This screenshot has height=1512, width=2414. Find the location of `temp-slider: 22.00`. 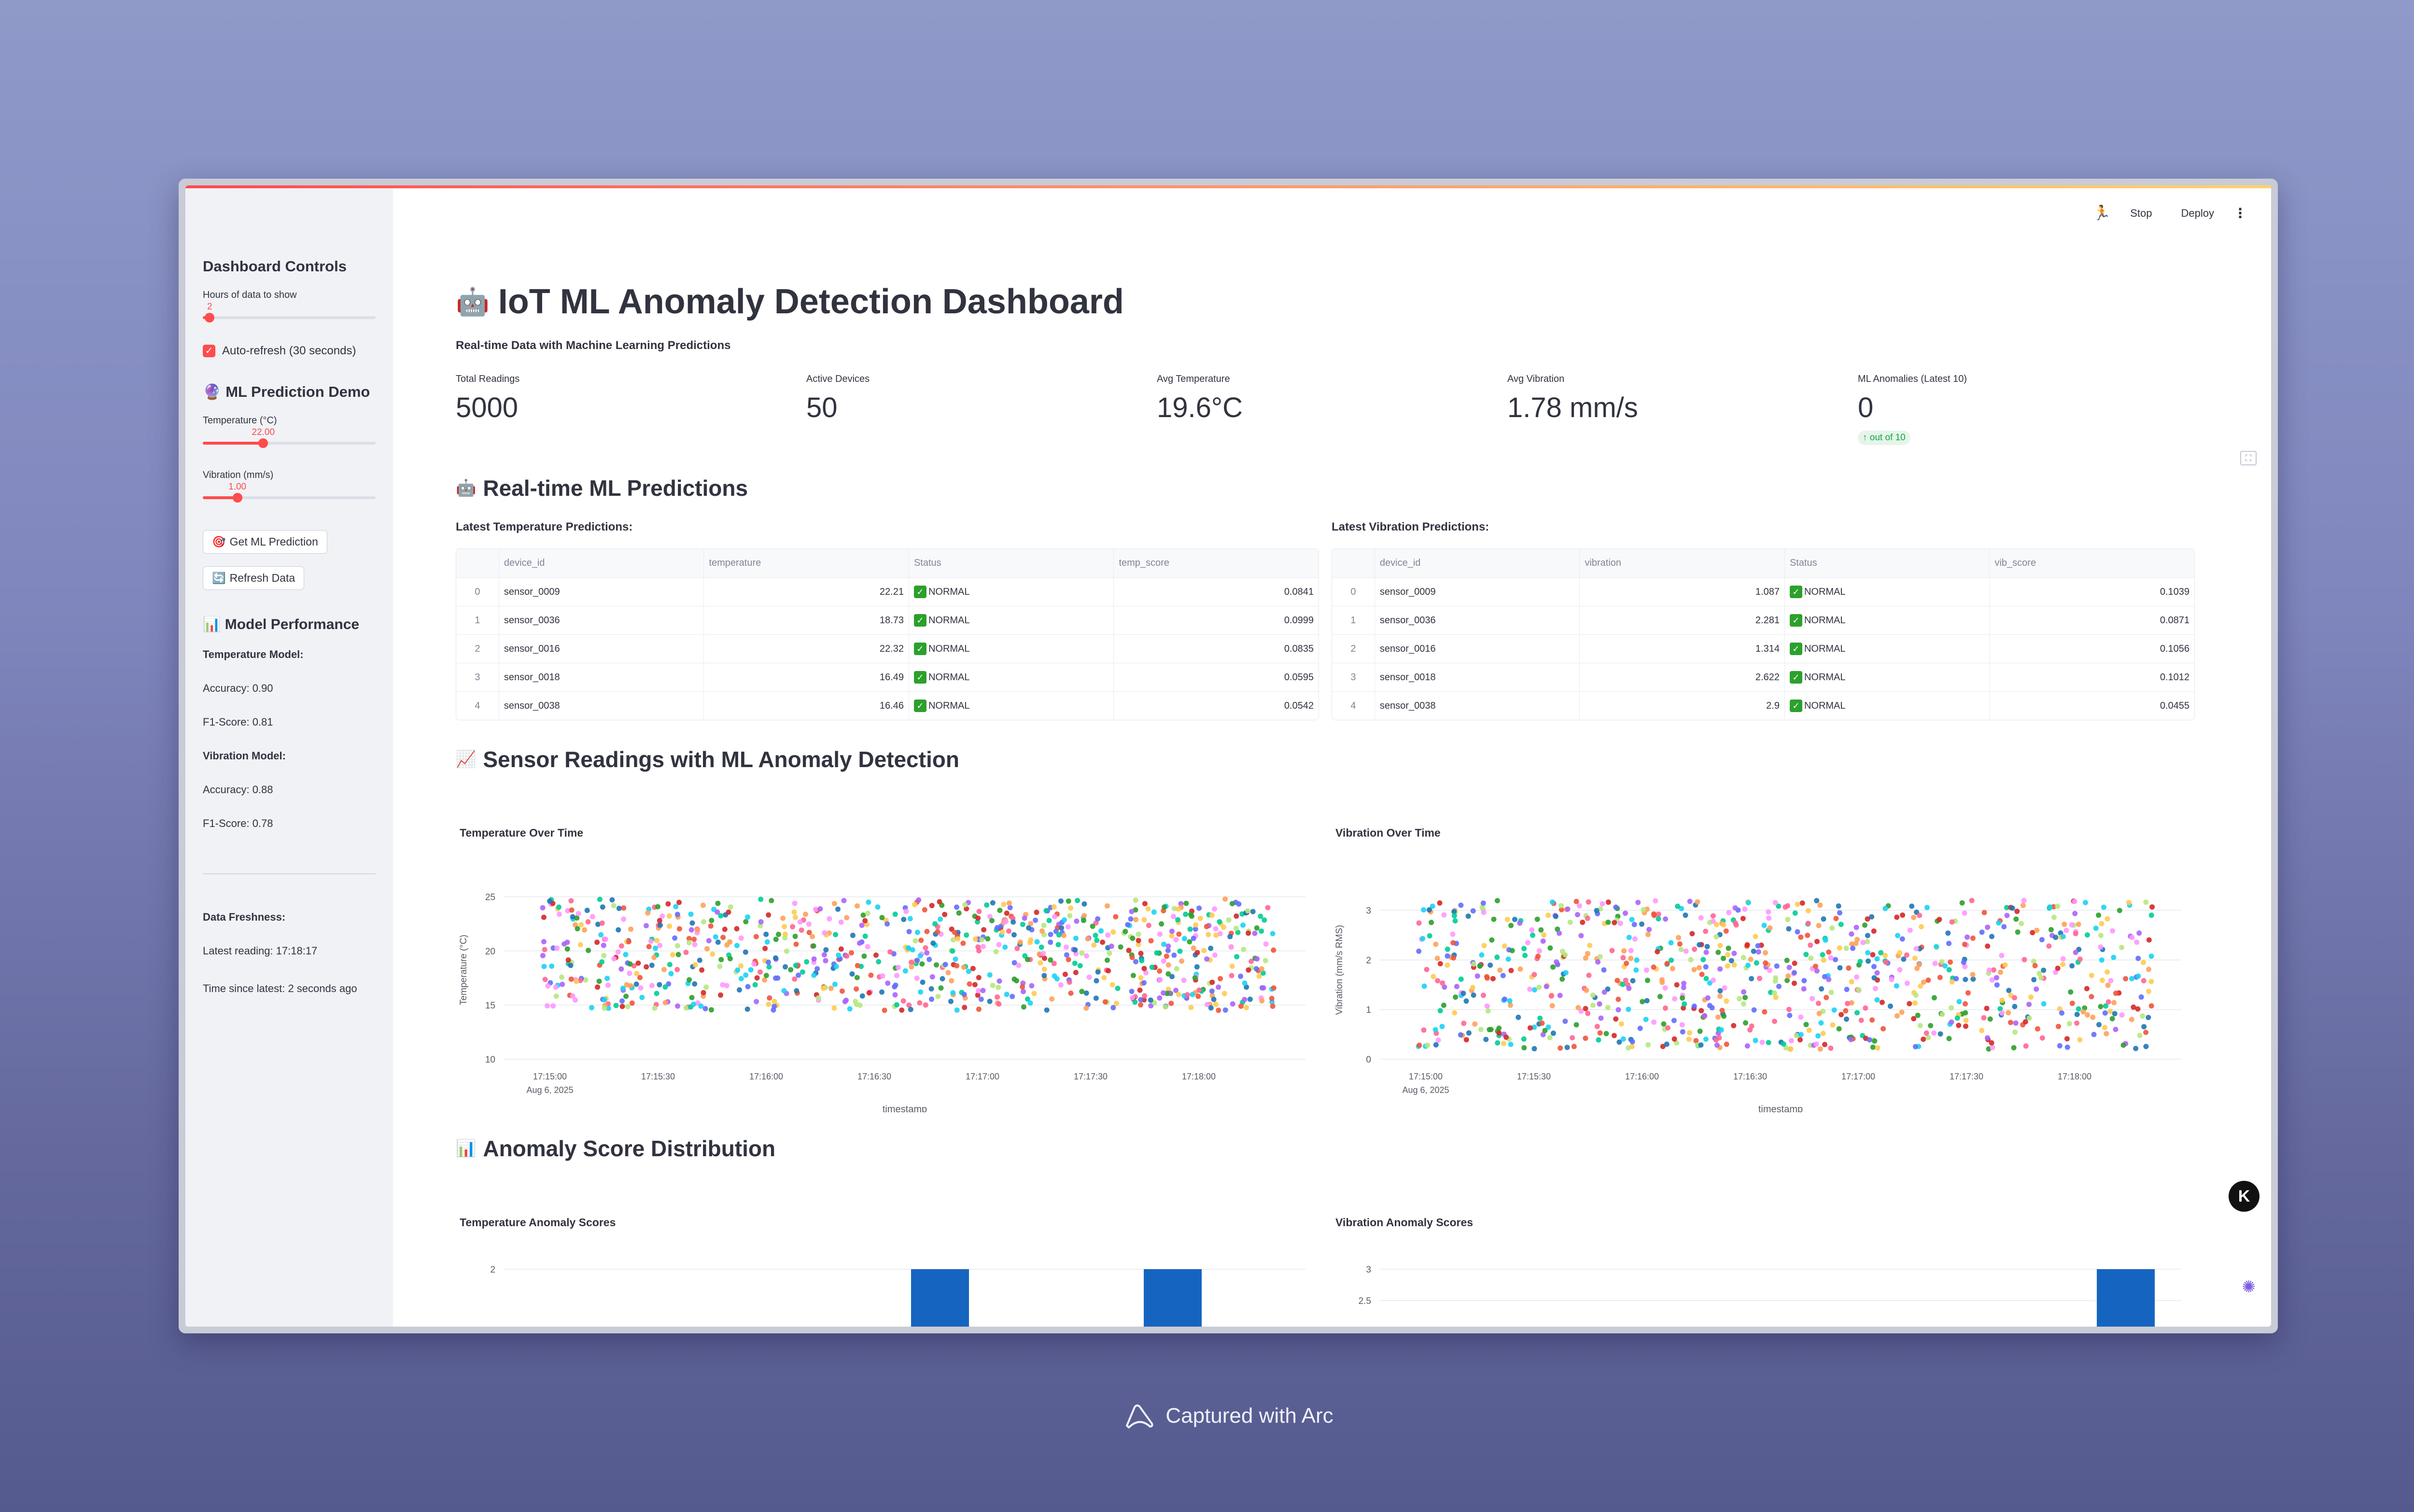

temp-slider: 22.00 is located at coordinates (289, 438).